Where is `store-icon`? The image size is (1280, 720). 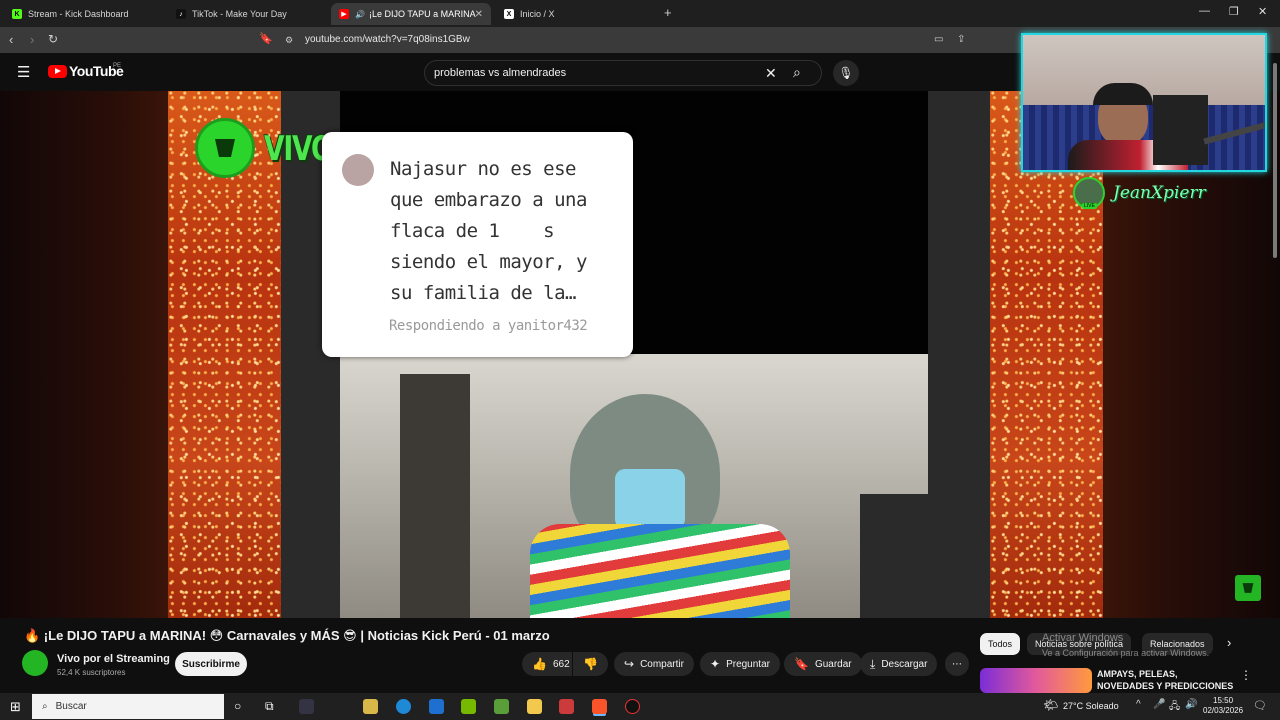
store-icon is located at coordinates (370, 706).